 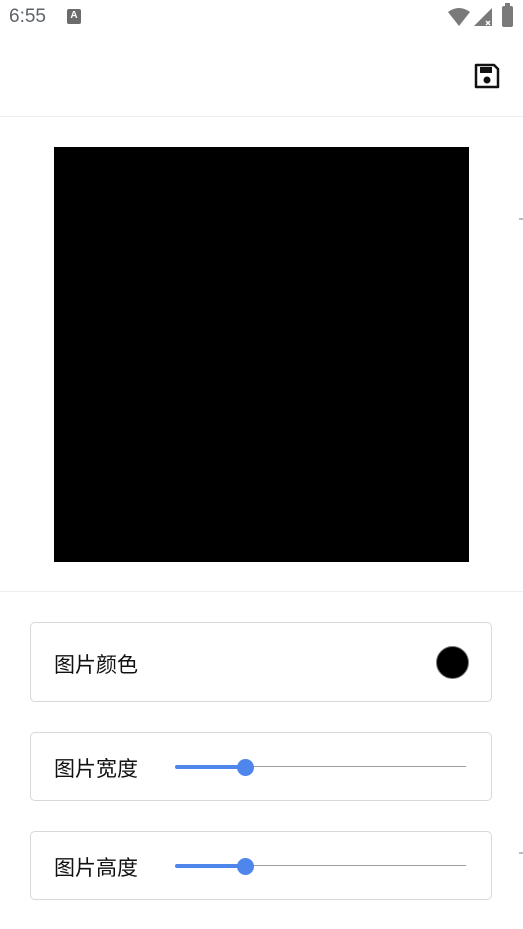 What do you see at coordinates (320, 767) in the screenshot?
I see `image-width-slider` at bounding box center [320, 767].